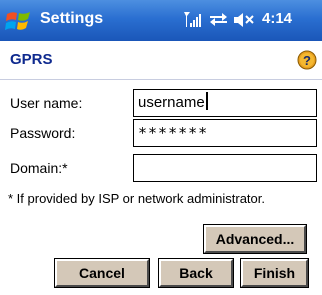 This screenshot has width=322, height=295. I want to click on clock-time: 4:14, so click(277, 18).